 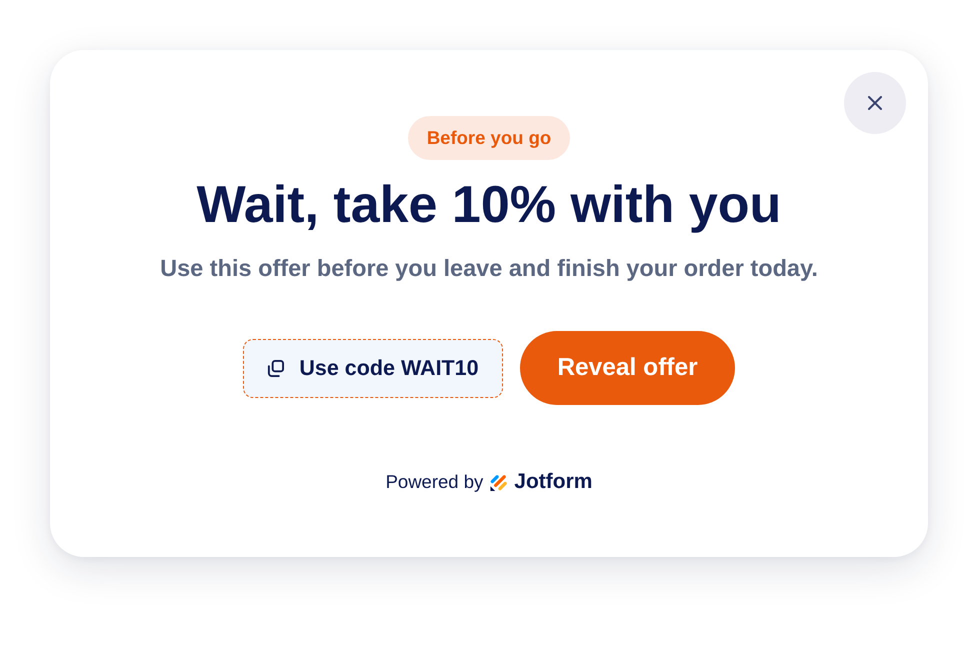 I want to click on dialog-title: Wait, take 10% with you, so click(x=489, y=205).